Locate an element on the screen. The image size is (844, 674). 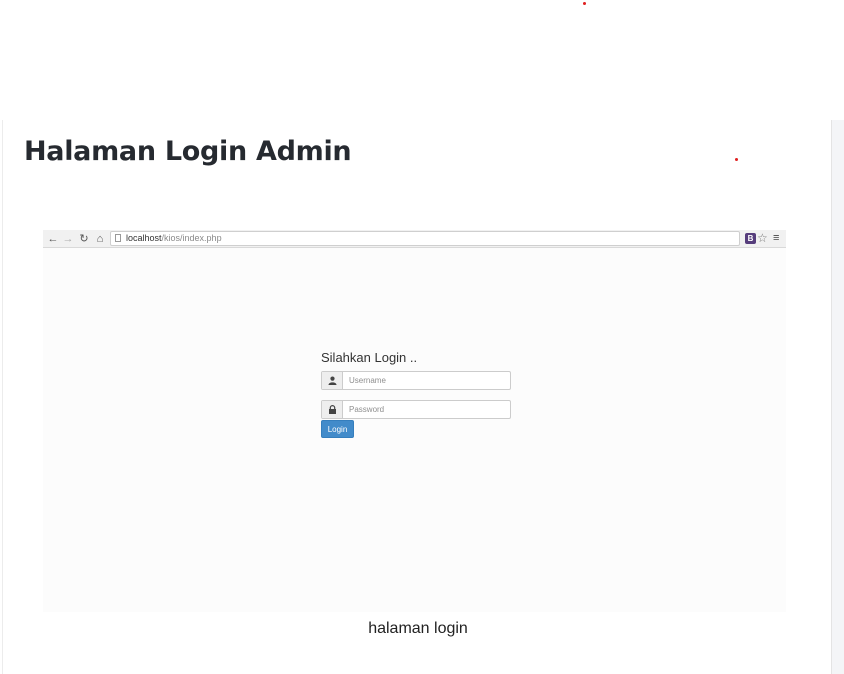
reload-icon: ↻ is located at coordinates (84, 239).